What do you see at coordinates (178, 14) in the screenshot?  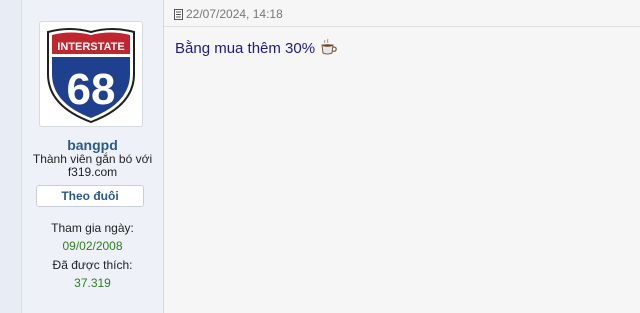 I see `document-icon` at bounding box center [178, 14].